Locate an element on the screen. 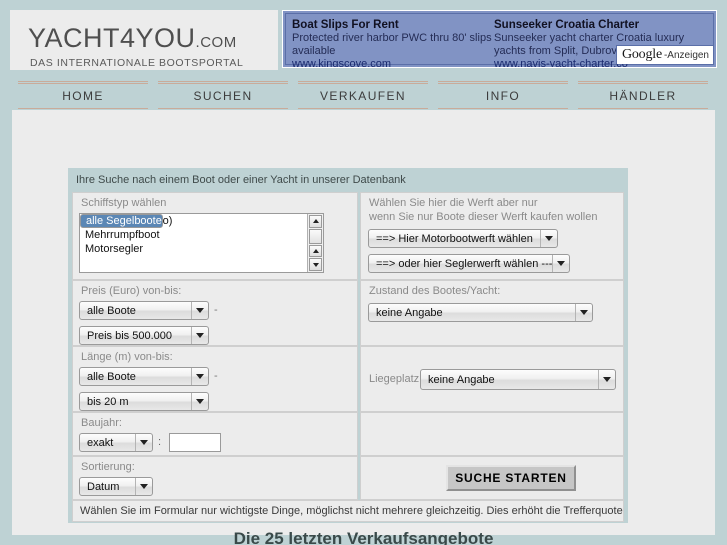  preis-from-select: alle Boote is located at coordinates (144, 310).